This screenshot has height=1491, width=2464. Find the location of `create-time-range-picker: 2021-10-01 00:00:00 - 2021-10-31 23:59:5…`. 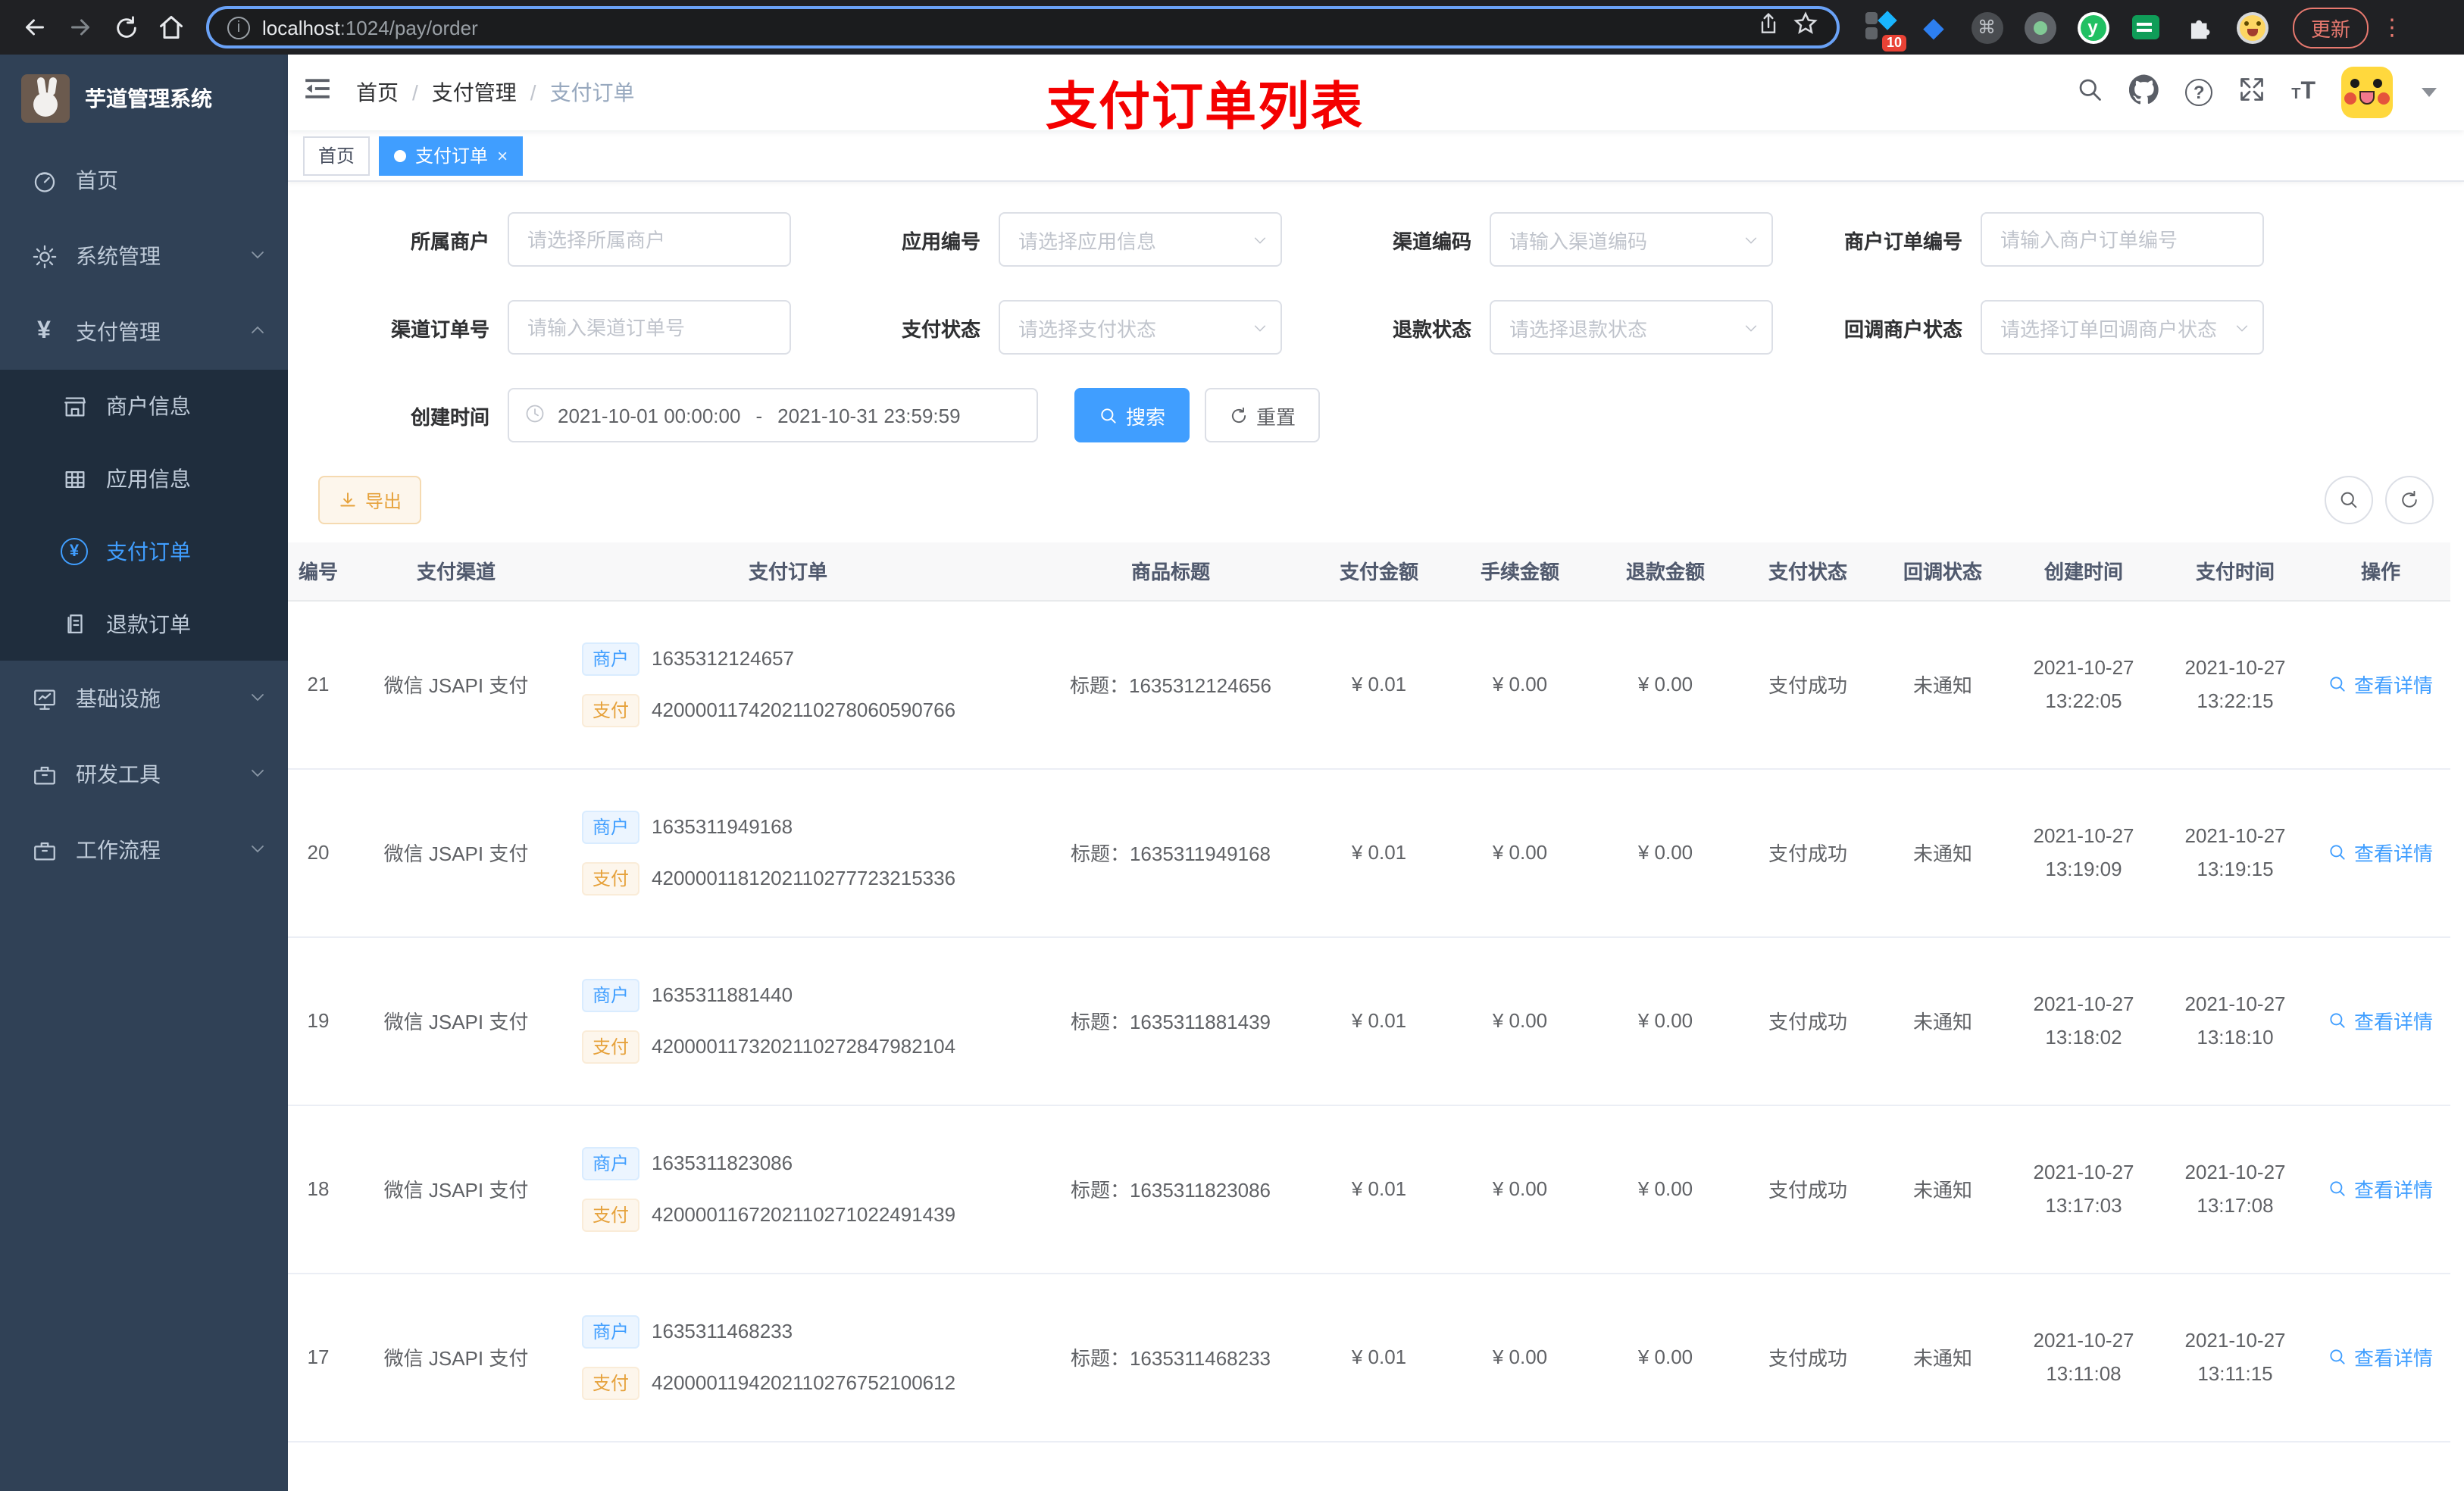

create-time-range-picker: 2021-10-01 00:00:00 - 2021-10-31 23:59:5… is located at coordinates (773, 415).